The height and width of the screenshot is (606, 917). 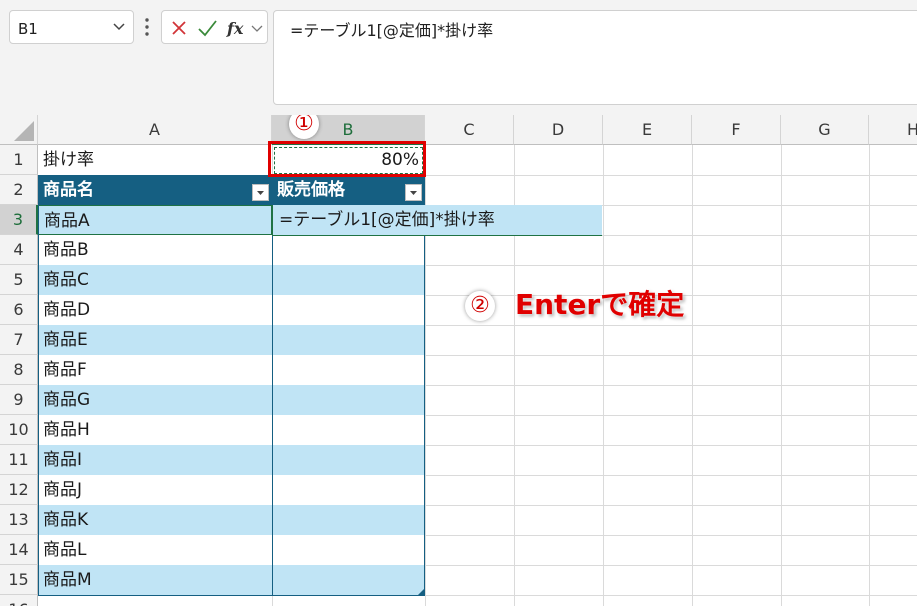 I want to click on select-all-triangle-icon, so click(x=24, y=131).